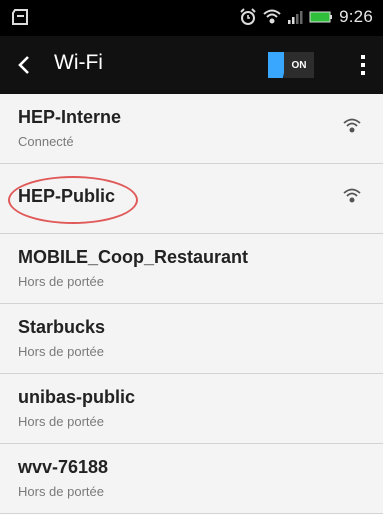 The height and width of the screenshot is (514, 383). Describe the element at coordinates (248, 16) in the screenshot. I see `alarm-icon` at that location.